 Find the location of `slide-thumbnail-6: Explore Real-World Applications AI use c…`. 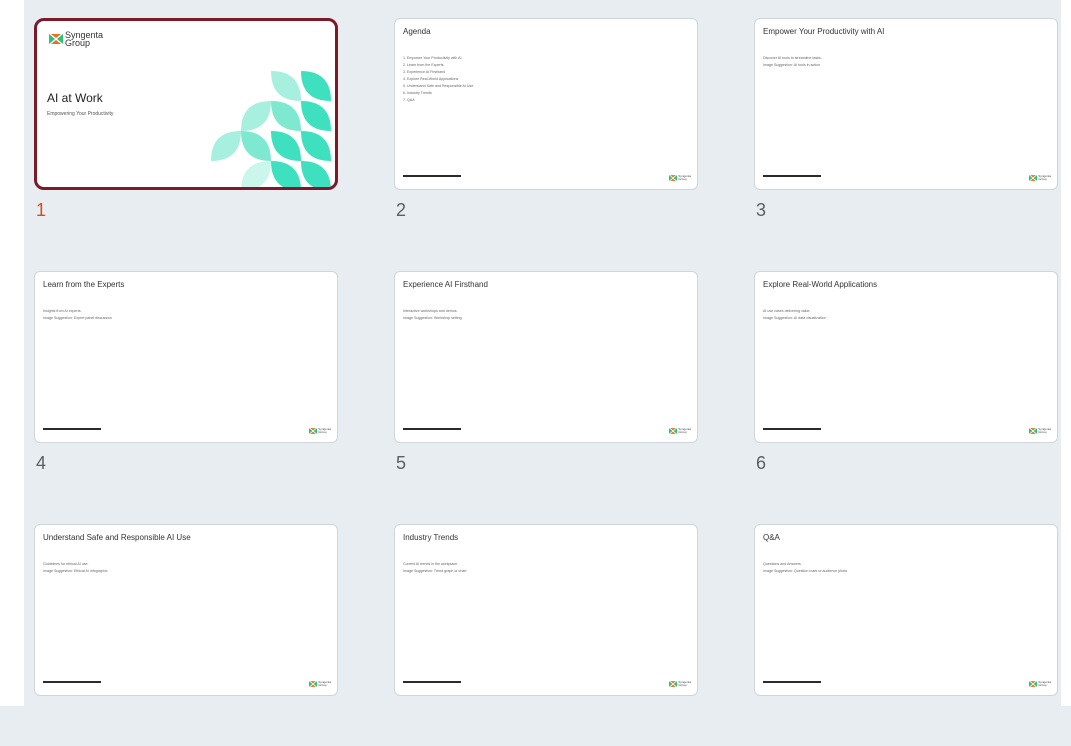

slide-thumbnail-6: Explore Real-World Applications AI use c… is located at coordinates (901, 373).